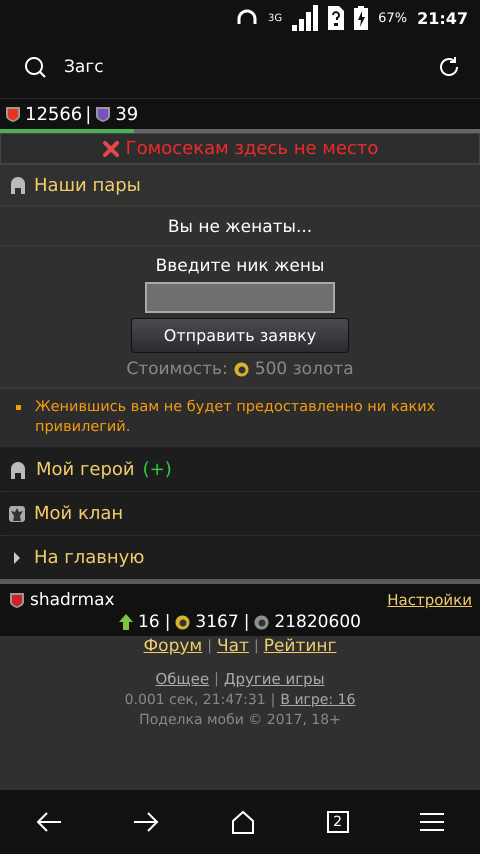 This screenshot has height=854, width=480. Describe the element at coordinates (126, 114) in the screenshot. I see `mana-value: 39` at that location.